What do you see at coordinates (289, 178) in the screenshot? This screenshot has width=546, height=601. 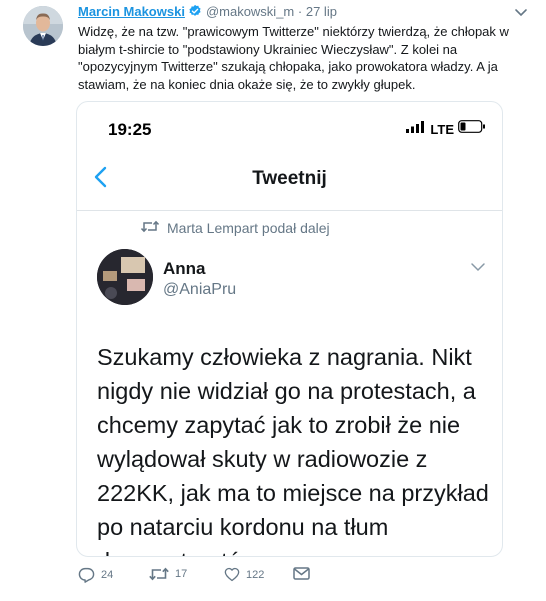 I see `nav-title: Tweetnij` at bounding box center [289, 178].